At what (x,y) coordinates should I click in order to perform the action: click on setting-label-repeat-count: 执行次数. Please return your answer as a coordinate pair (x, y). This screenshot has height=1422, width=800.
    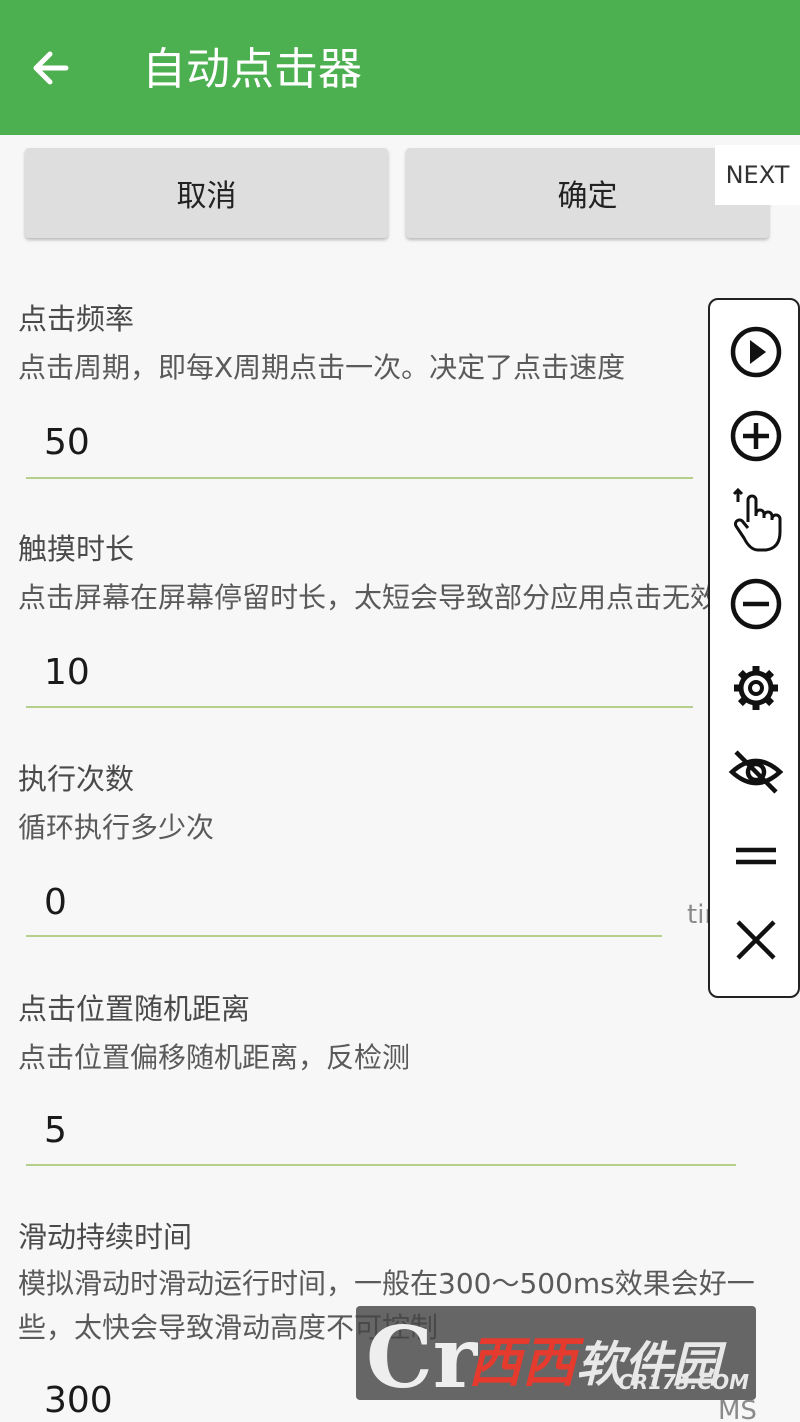
    Looking at the image, I should click on (76, 779).